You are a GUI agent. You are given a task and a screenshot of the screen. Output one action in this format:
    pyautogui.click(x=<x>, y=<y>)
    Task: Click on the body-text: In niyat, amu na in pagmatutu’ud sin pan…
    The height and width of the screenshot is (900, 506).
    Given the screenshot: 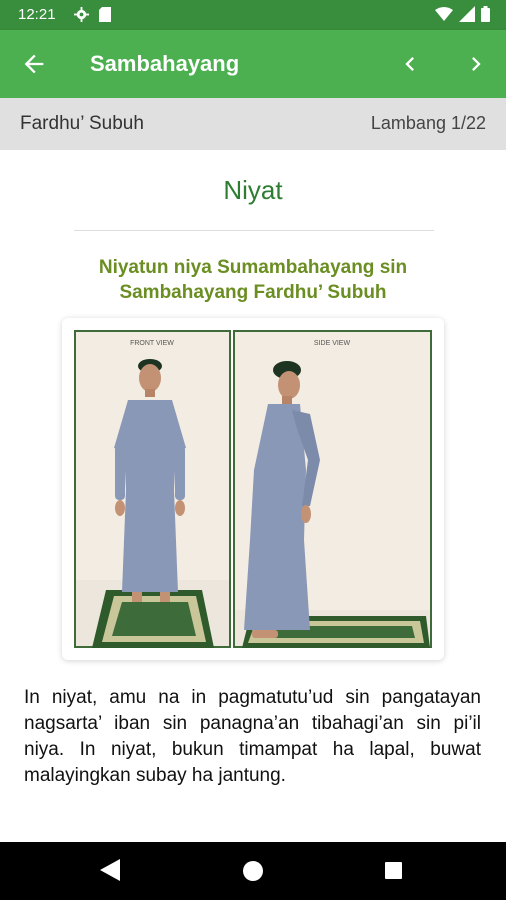 What is the action you would take?
    pyautogui.click(x=252, y=736)
    